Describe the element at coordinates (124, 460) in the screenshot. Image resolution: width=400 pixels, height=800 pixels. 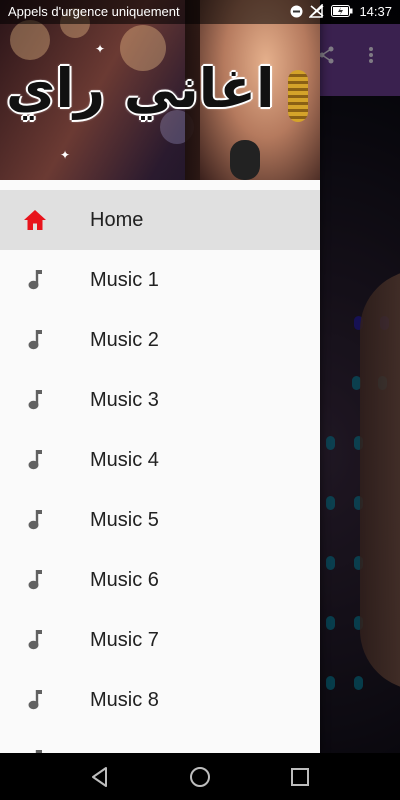
I see `menu-item-label: Music 4` at that location.